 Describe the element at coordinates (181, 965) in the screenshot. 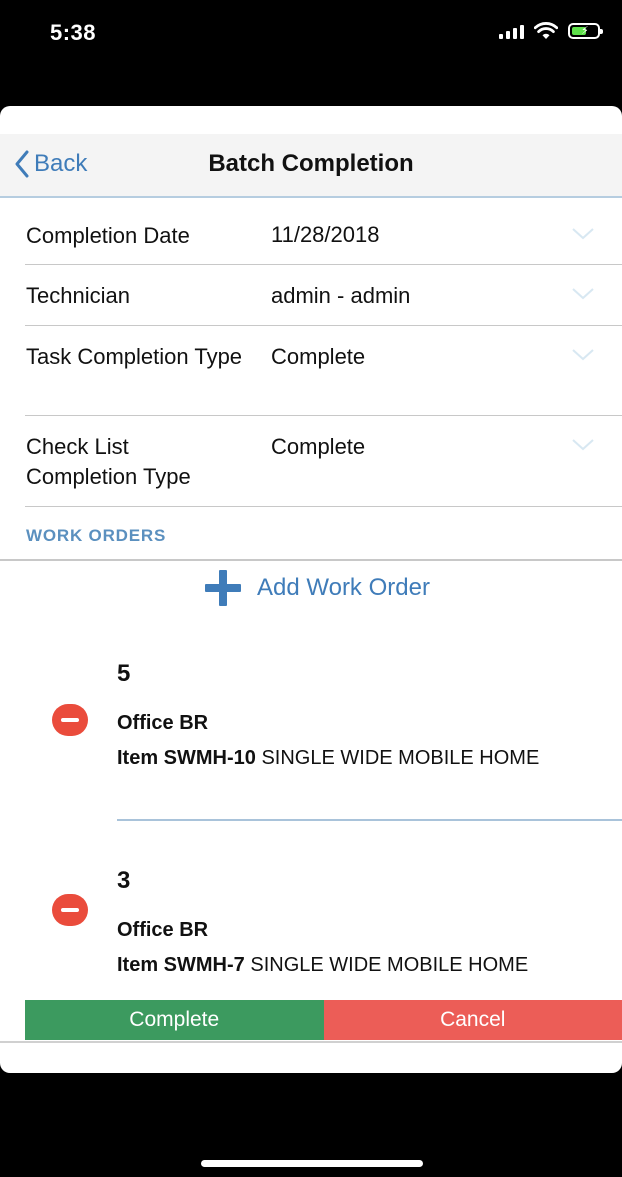

I see `item-code: Item SWMH-7` at that location.